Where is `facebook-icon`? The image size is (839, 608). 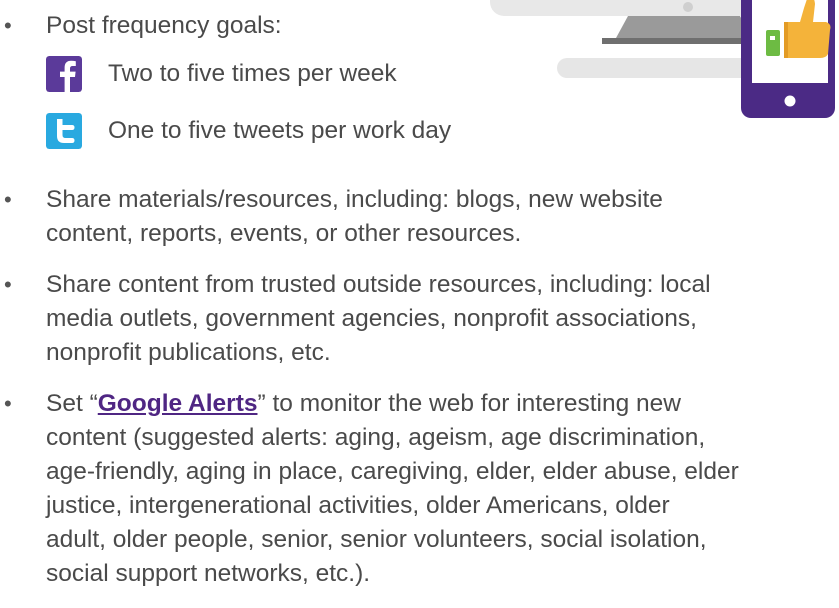
facebook-icon is located at coordinates (64, 74).